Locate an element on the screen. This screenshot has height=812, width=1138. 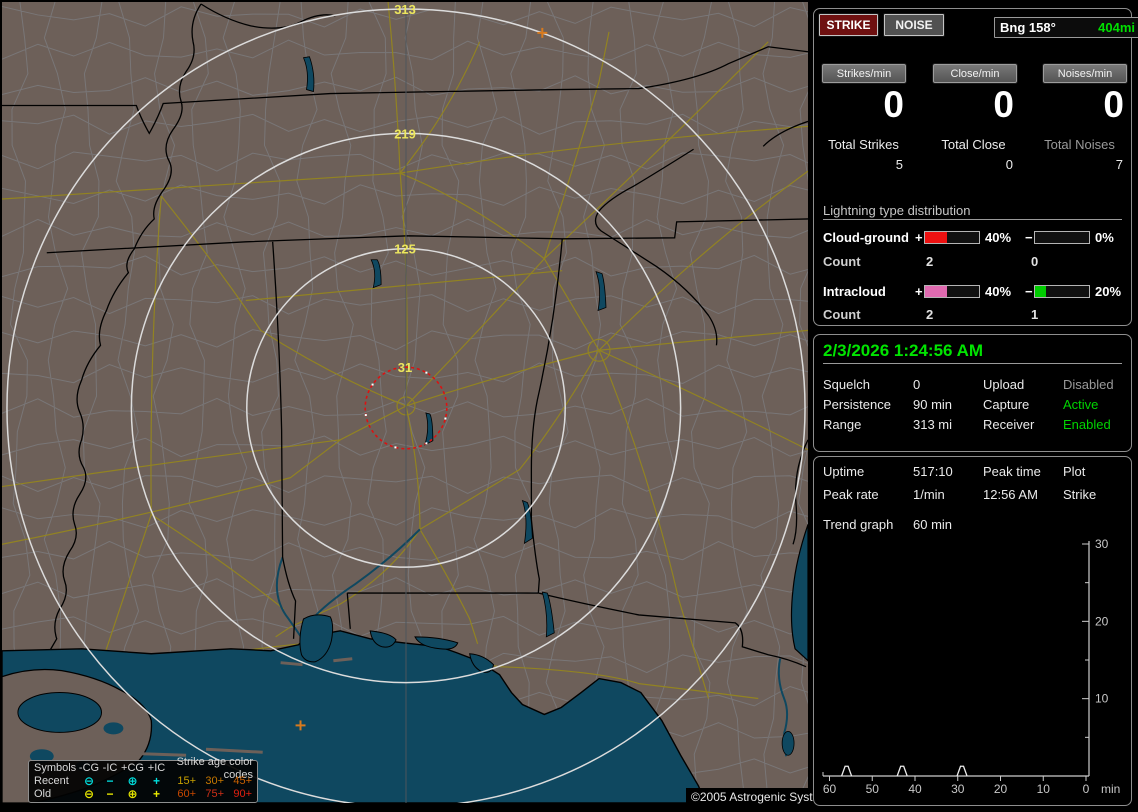
total-strikes-label: Total Strikes is located at coordinates (863, 144).